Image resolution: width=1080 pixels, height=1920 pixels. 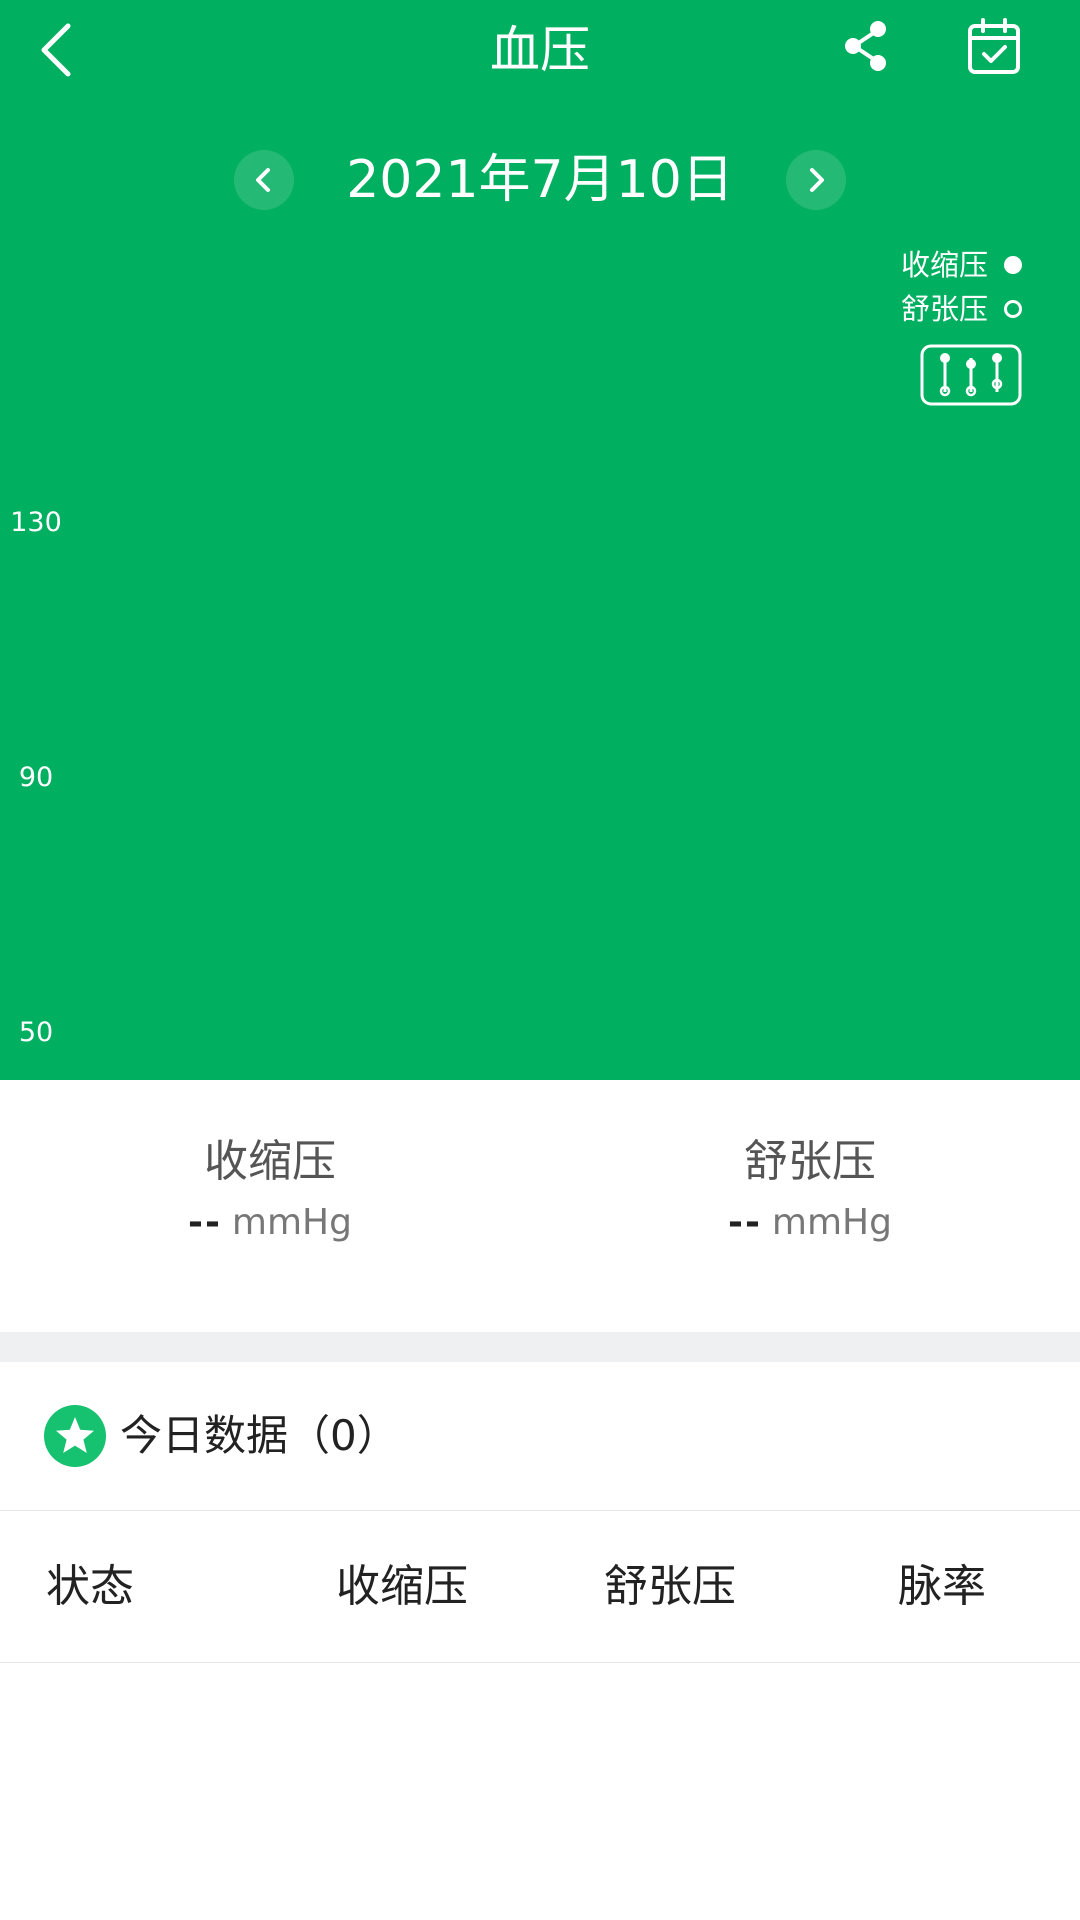 I want to click on calendar-button, so click(x=994, y=47).